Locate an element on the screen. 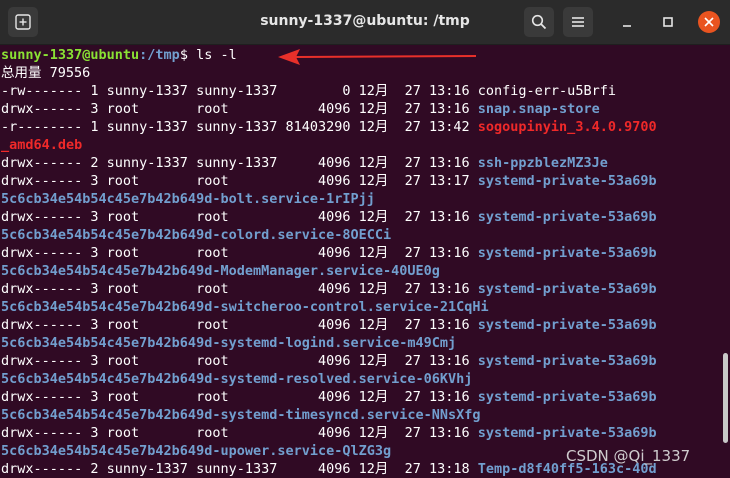  search-icon is located at coordinates (539, 22).